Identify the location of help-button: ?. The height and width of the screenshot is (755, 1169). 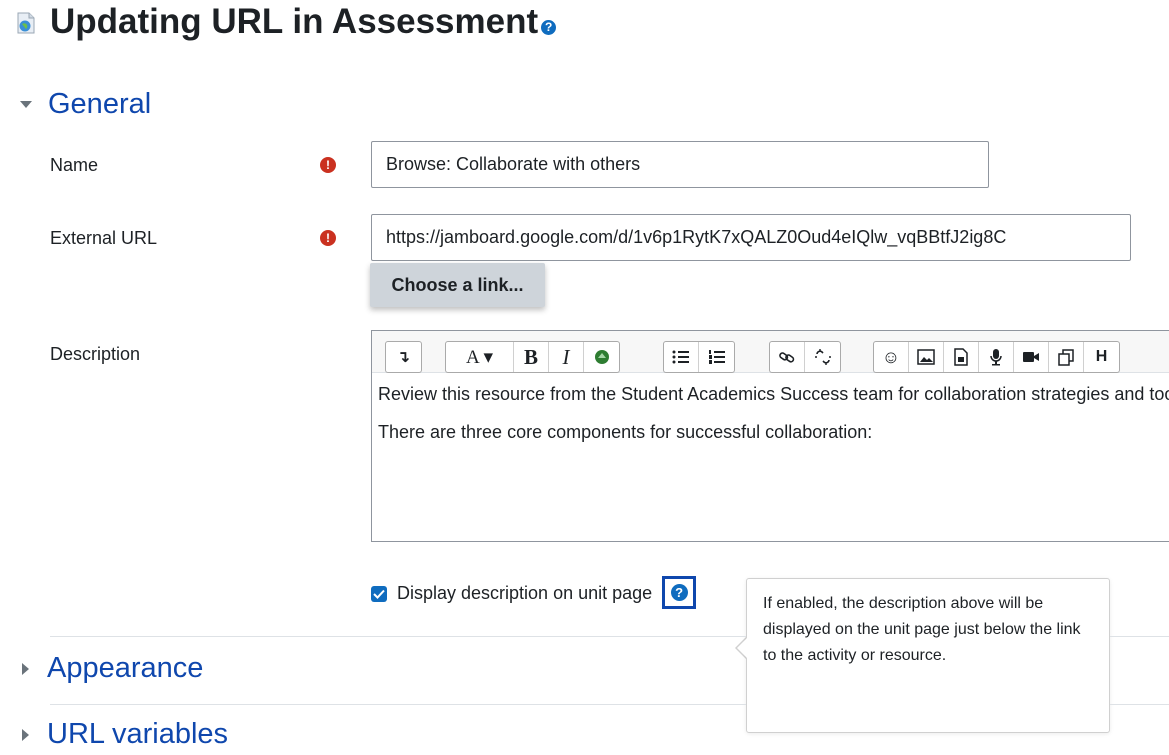
(679, 592).